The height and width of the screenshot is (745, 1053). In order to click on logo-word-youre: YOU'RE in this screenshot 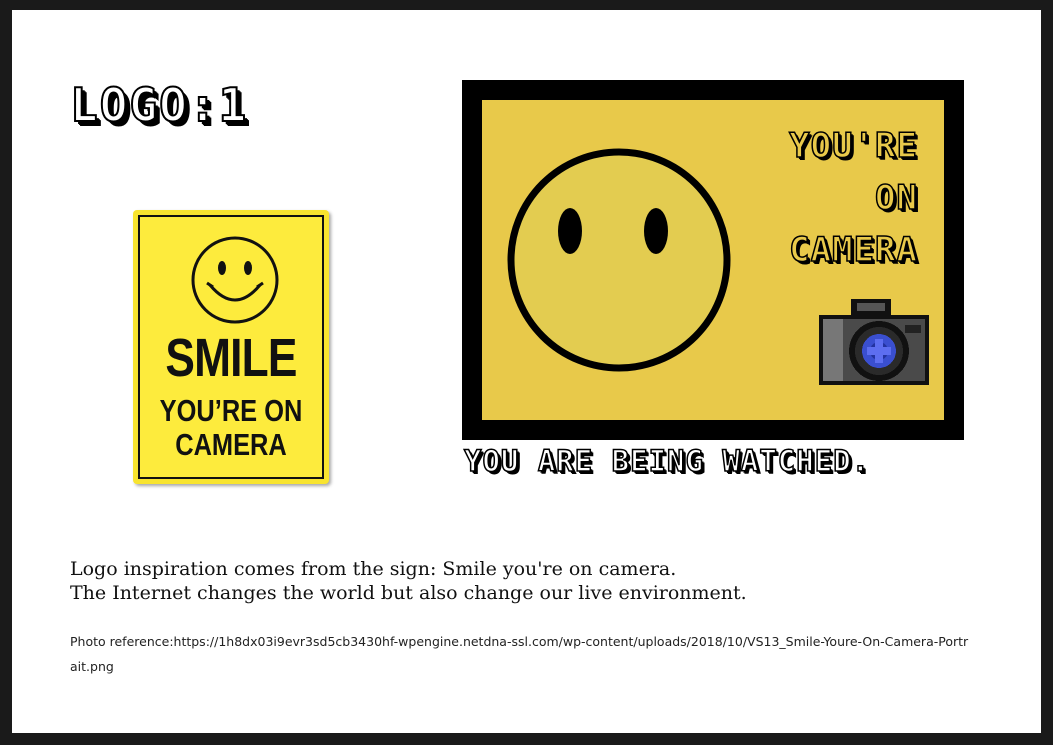, I will do `click(853, 146)`.